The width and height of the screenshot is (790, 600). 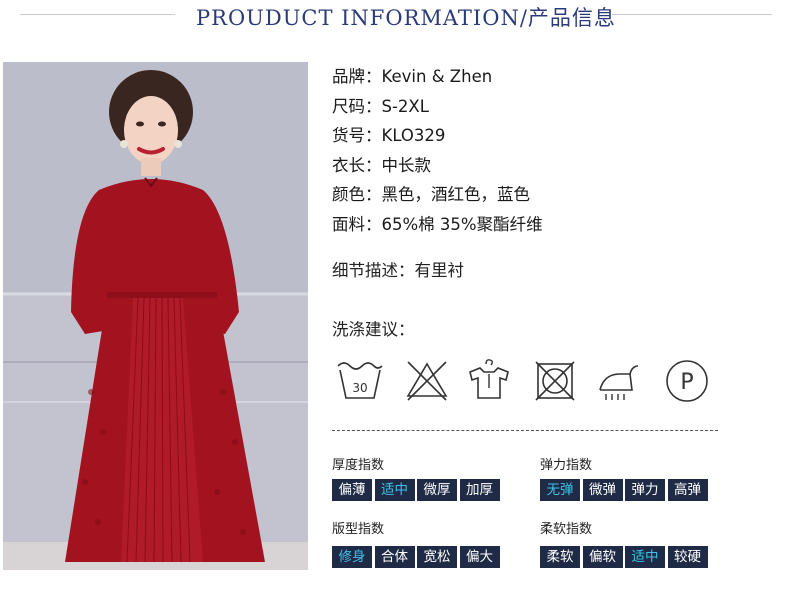 What do you see at coordinates (357, 165) in the screenshot?
I see `spec-label: 衣长：` at bounding box center [357, 165].